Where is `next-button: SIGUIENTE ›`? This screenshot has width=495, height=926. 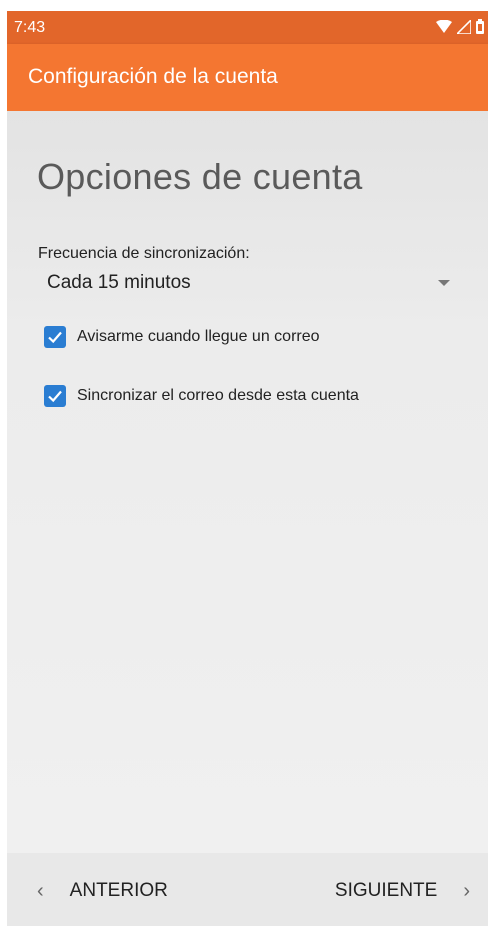 next-button: SIGUIENTE › is located at coordinates (402, 891).